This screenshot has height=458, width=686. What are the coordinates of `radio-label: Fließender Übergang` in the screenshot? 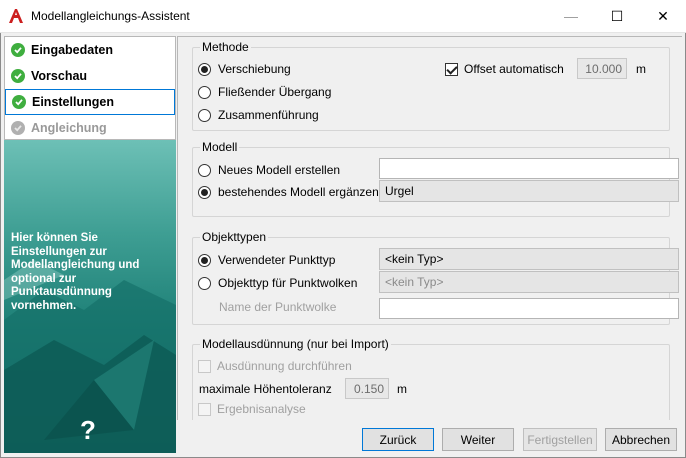 It's located at (275, 92).